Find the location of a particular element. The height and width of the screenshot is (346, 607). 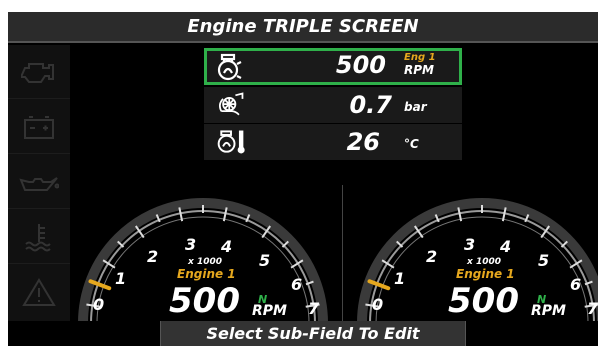

rpm-unit: RPM is located at coordinates (419, 70).